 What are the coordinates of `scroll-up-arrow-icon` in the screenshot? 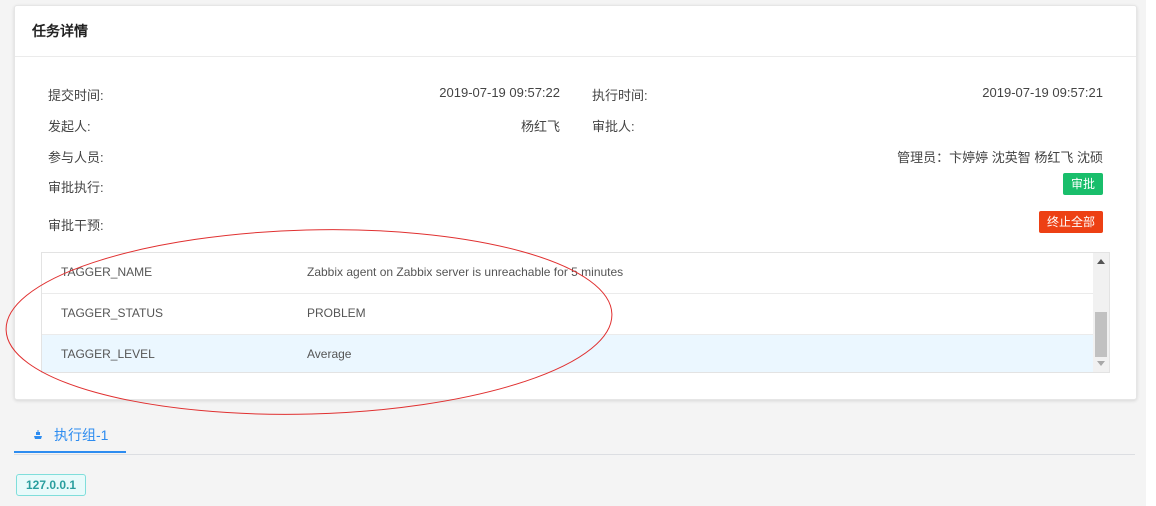 It's located at (1101, 261).